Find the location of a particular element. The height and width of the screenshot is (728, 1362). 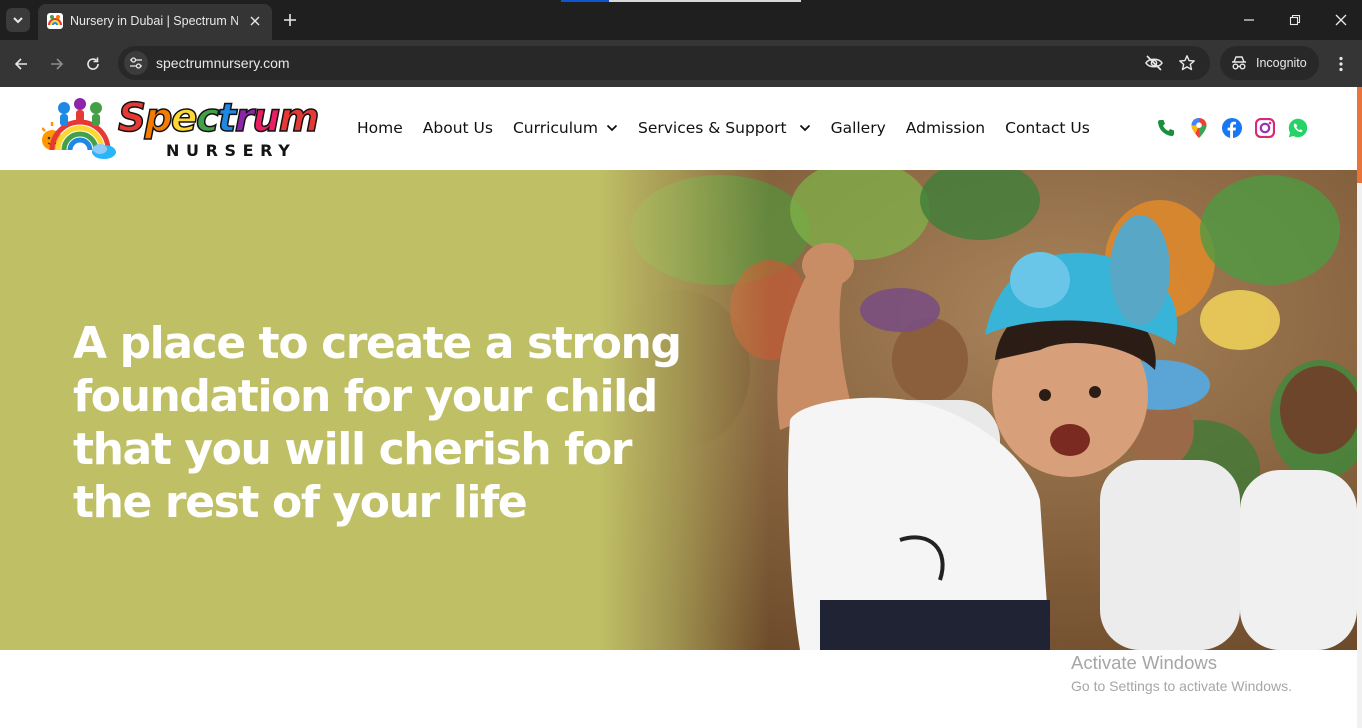

browser-tab-strip: Nursery in Dubai | Spectrum Nursery is located at coordinates (681, 20).